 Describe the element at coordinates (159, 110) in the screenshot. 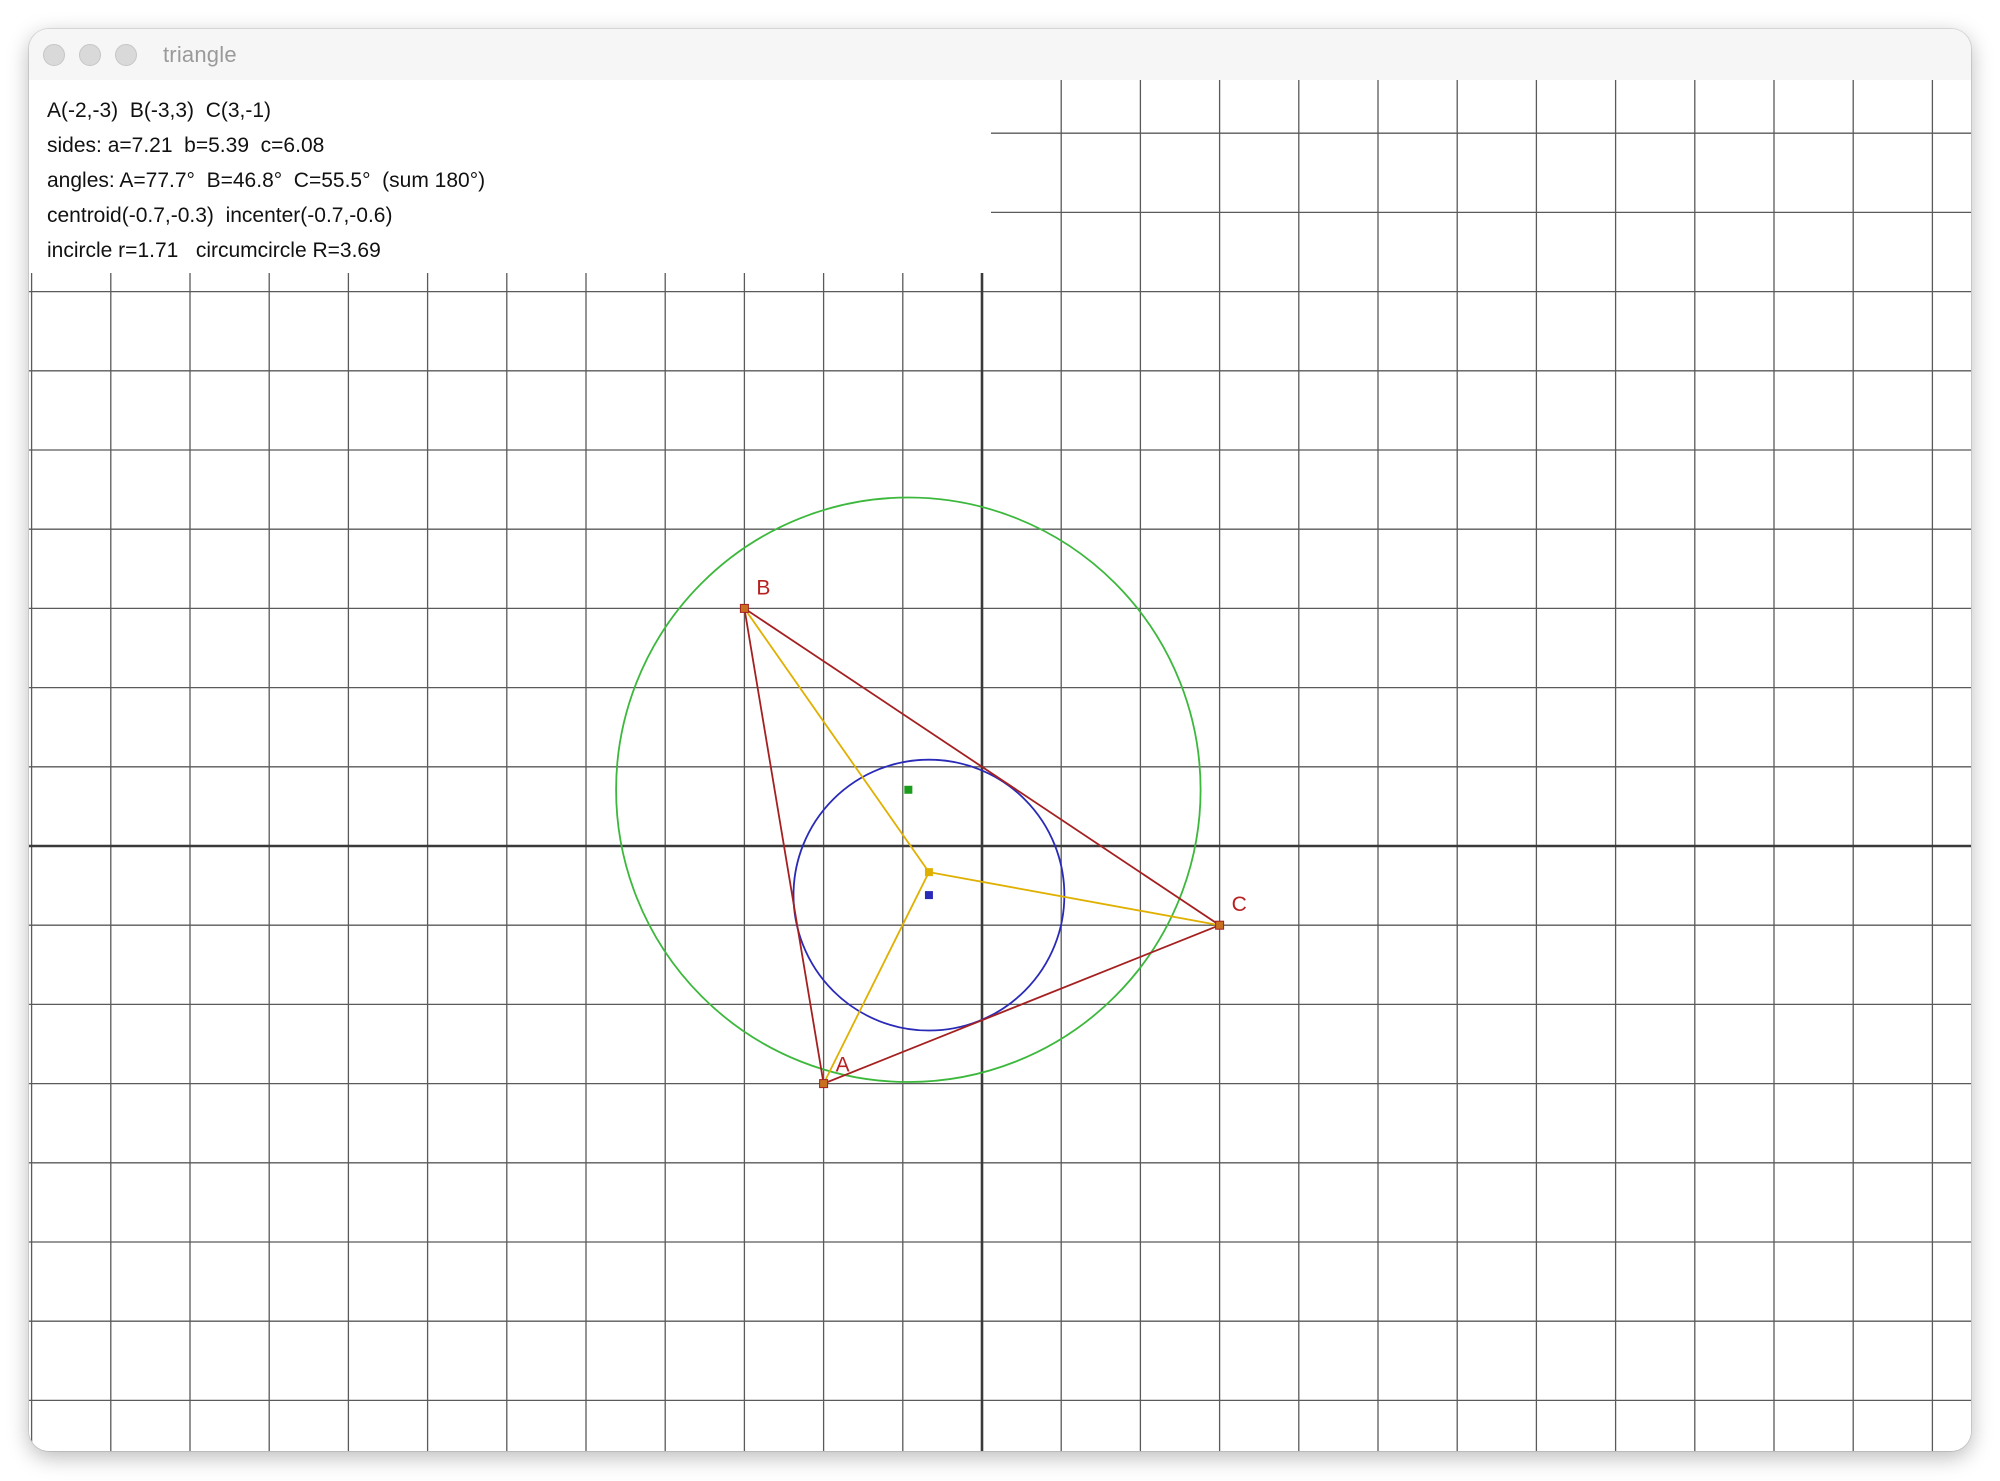

I see `coordinates-line: A(-2,-3) B(-3,3) C(3,-1)` at that location.